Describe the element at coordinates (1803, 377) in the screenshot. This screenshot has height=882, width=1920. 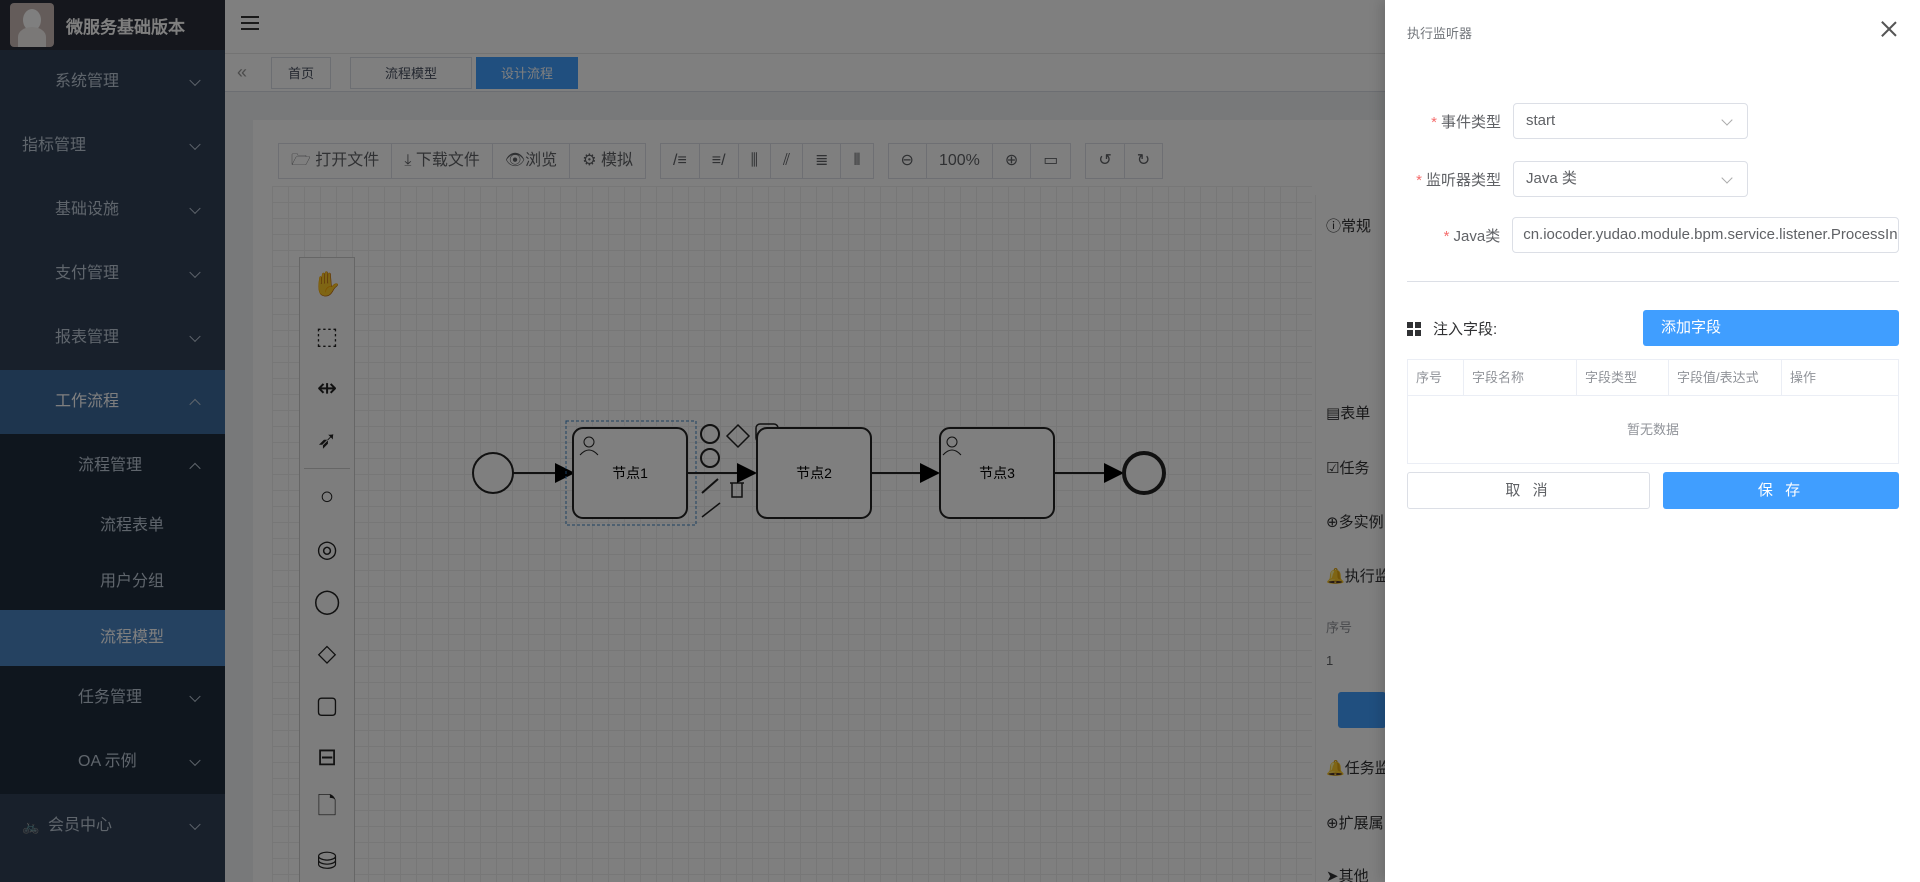
I see `column-actions: 操作` at that location.